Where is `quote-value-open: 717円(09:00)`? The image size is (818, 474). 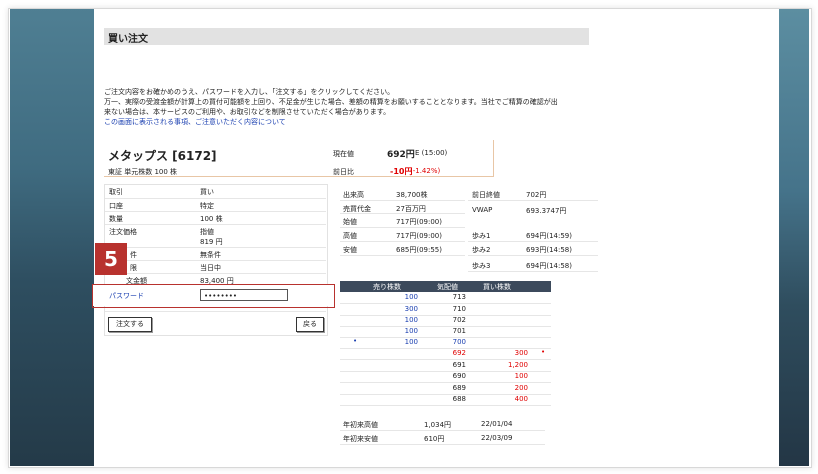 quote-value-open: 717円(09:00) is located at coordinates (419, 222).